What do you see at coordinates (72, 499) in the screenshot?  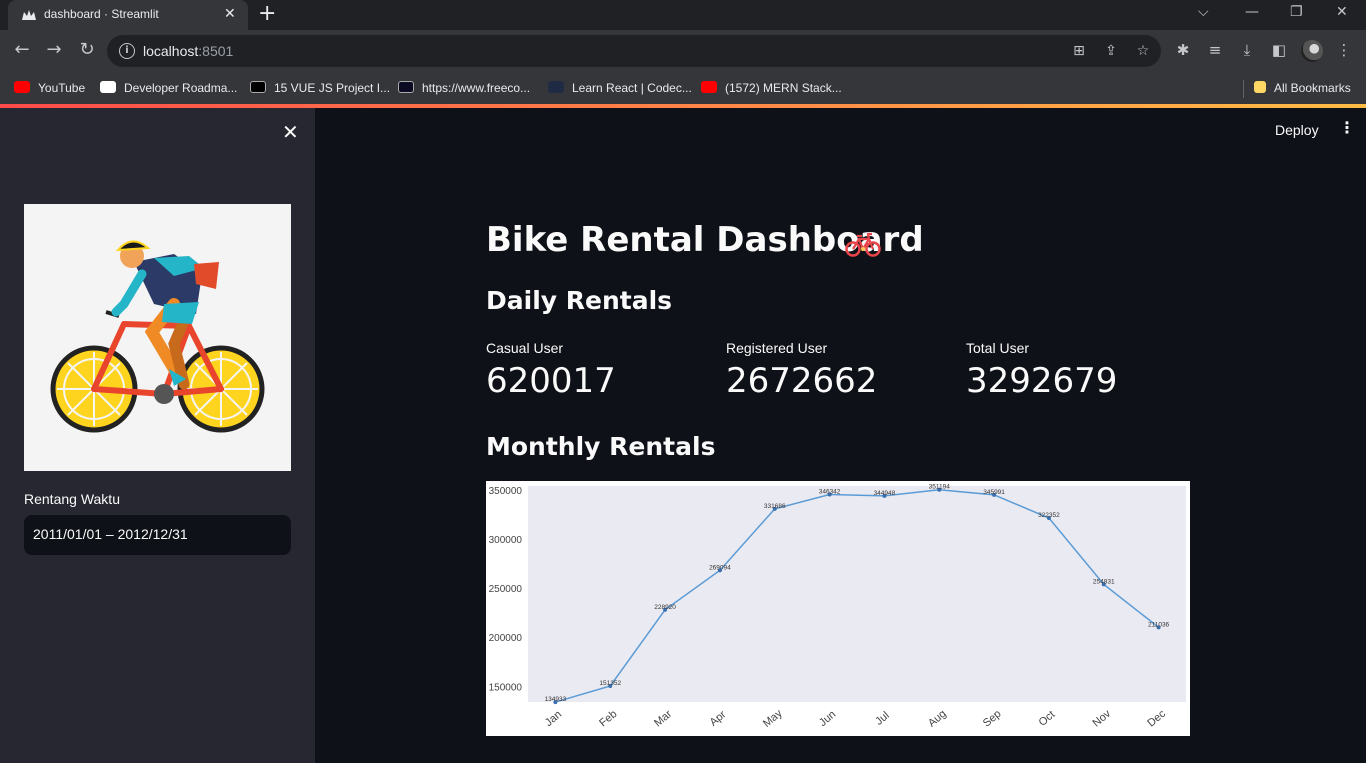 I see `date-range-label: Rentang Waktu` at bounding box center [72, 499].